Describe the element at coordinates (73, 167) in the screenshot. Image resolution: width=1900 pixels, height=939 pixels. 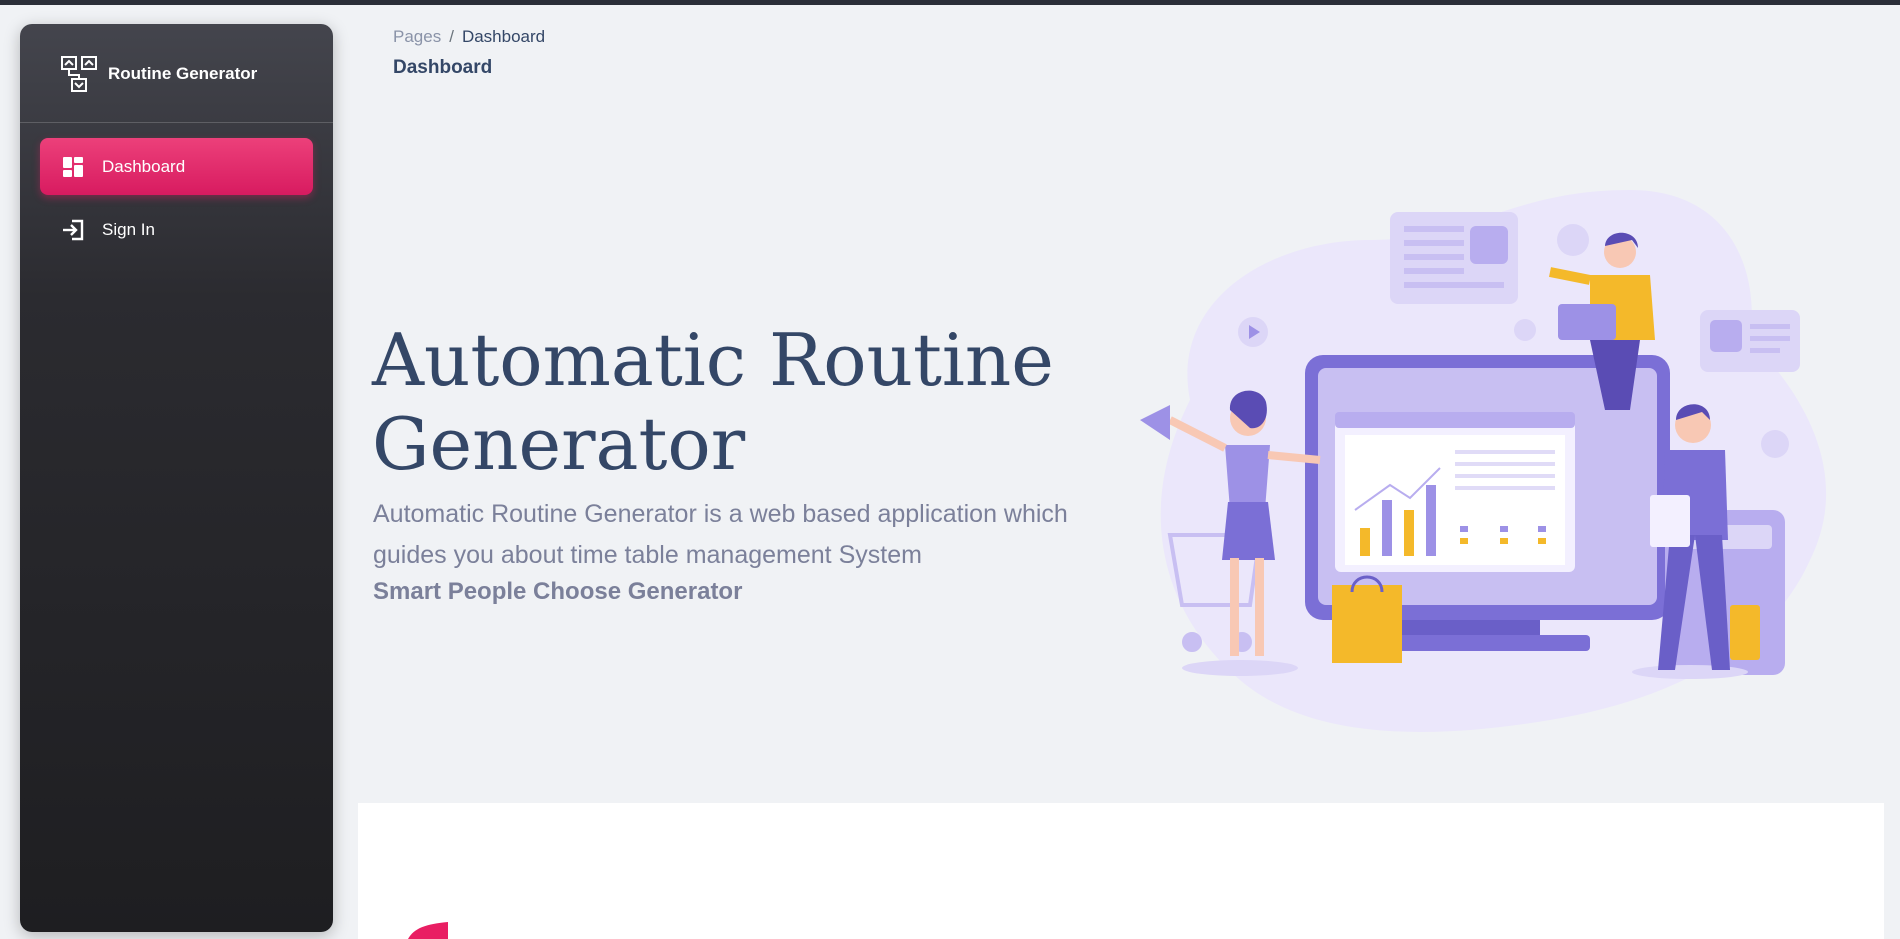
I see `dashboard-icon` at that location.